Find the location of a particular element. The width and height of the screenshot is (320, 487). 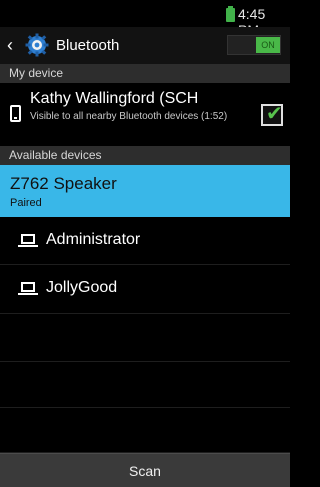

phone-icon is located at coordinates (15, 113).